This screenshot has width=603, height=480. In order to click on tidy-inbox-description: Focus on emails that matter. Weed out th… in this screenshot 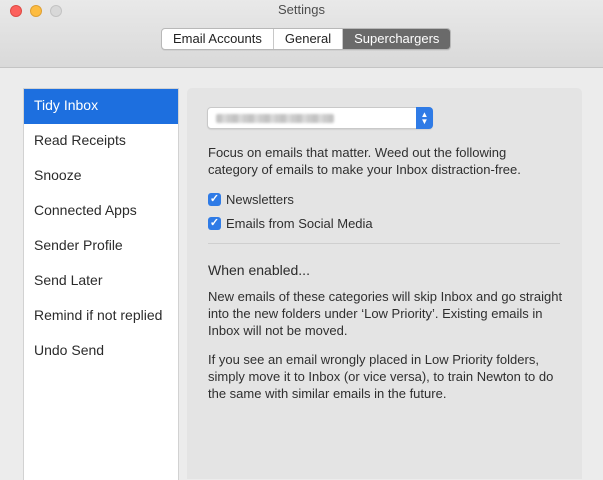, I will do `click(364, 161)`.